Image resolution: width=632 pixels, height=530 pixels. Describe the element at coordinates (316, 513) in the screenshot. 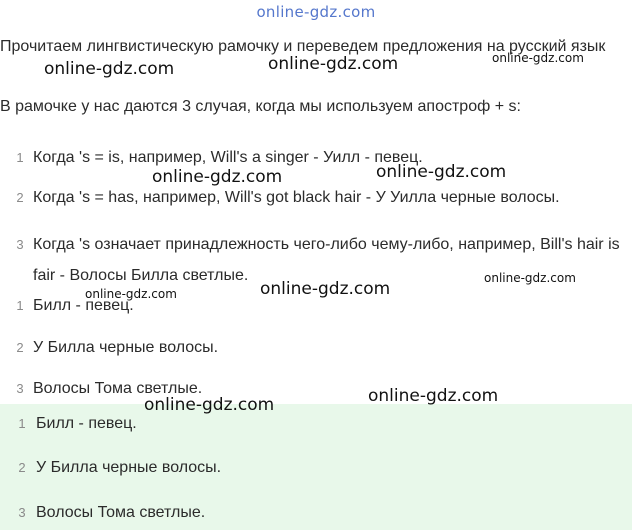

I see `answer-item: 3 Волосы Тома светлые.` at that location.